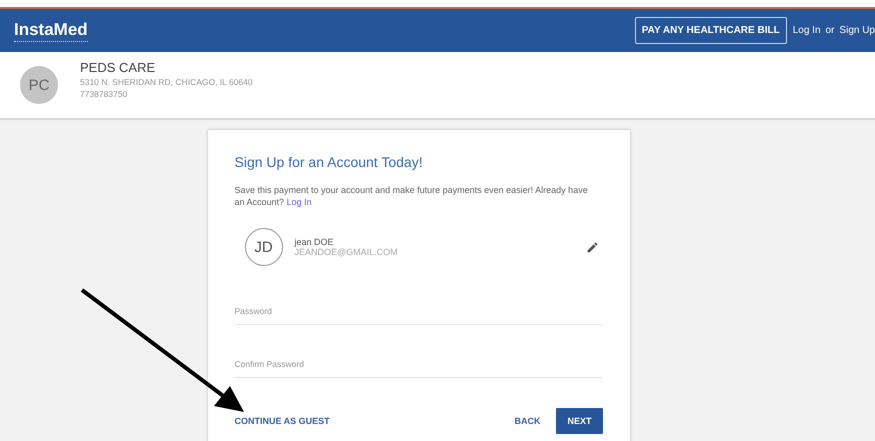 The image size is (875, 441). I want to click on password-field: Confirm Password, so click(418, 366).